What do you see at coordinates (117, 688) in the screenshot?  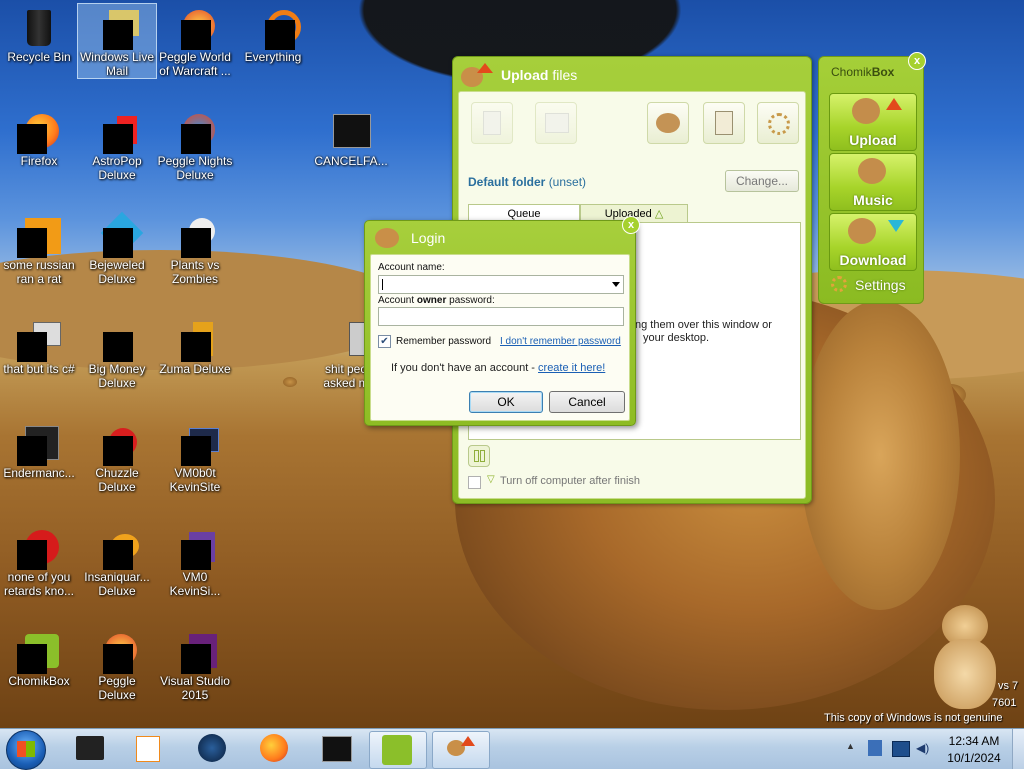 I see `desktop-icon-label: Peggle Deluxe` at bounding box center [117, 688].